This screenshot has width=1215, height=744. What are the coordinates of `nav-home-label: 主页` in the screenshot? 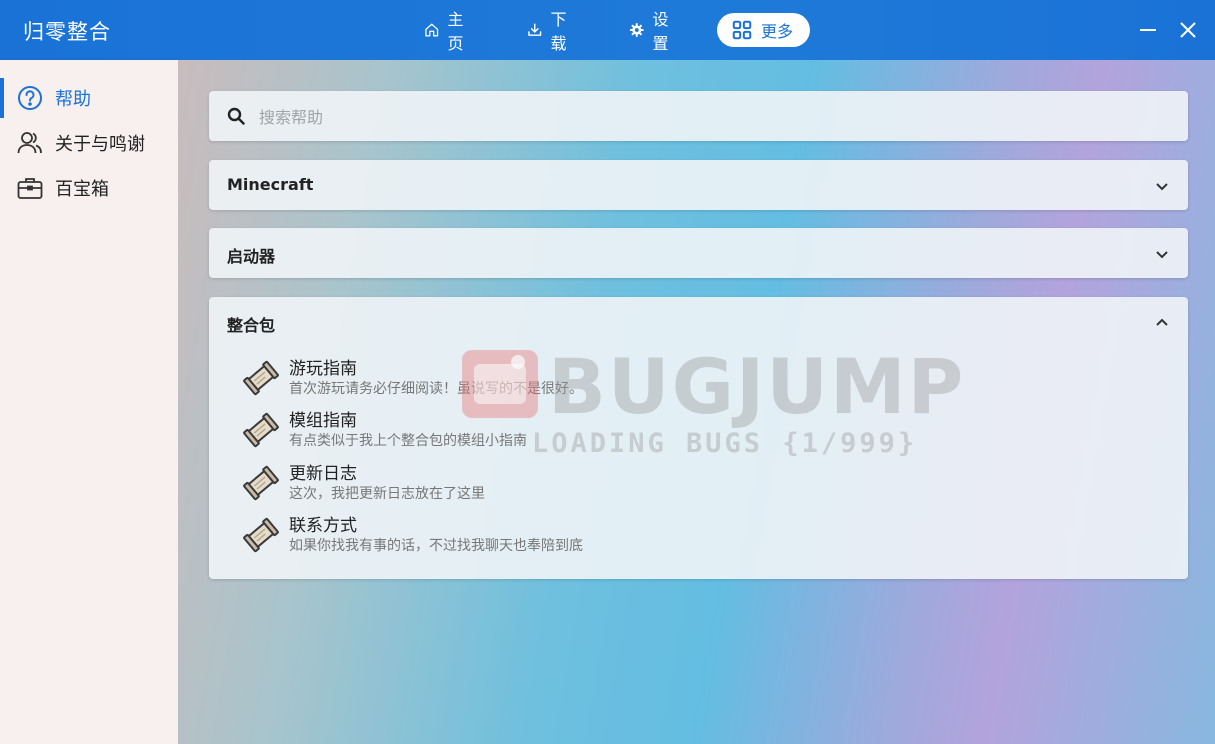 It's located at (455, 31).